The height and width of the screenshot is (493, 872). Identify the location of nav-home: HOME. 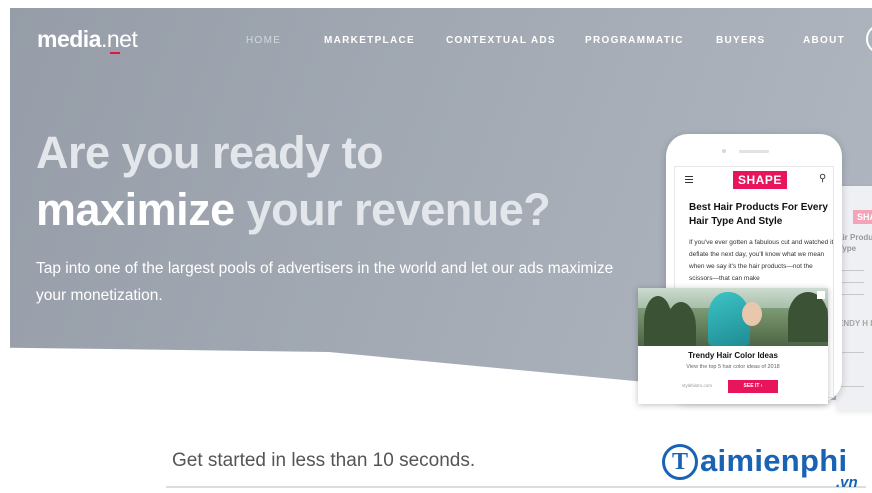
(263, 40).